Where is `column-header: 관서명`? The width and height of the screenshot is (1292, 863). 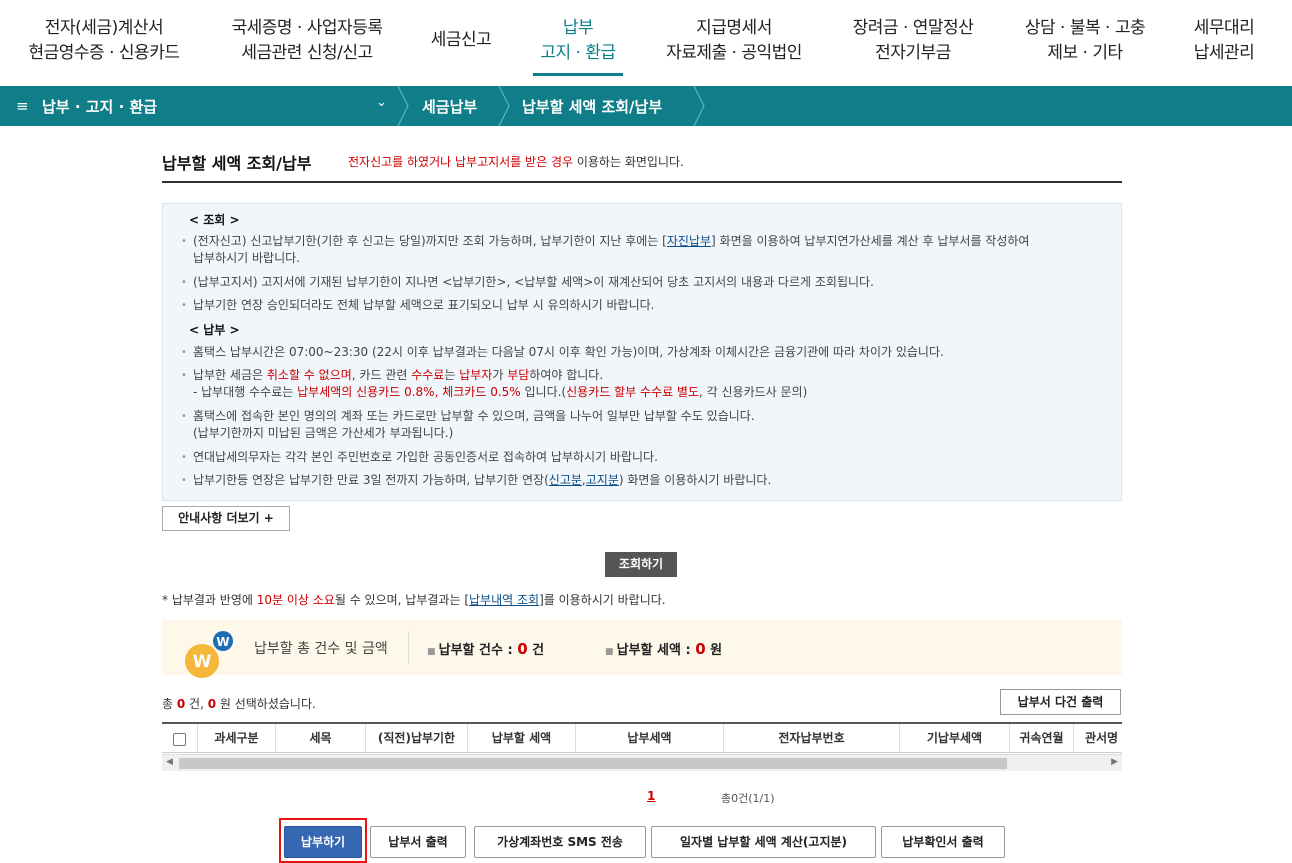 column-header: 관서명 is located at coordinates (1098, 738).